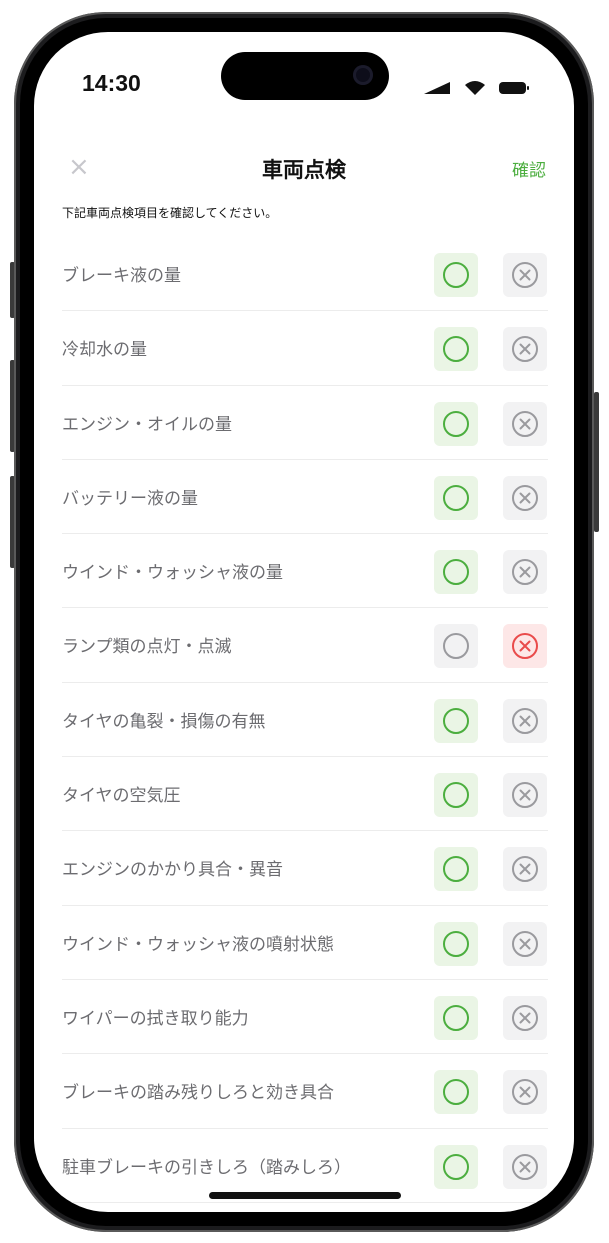 This screenshot has width=609, height=1243. I want to click on inspection-item-label: ブレーキの踏み残りしろと効き具合, so click(198, 1093).